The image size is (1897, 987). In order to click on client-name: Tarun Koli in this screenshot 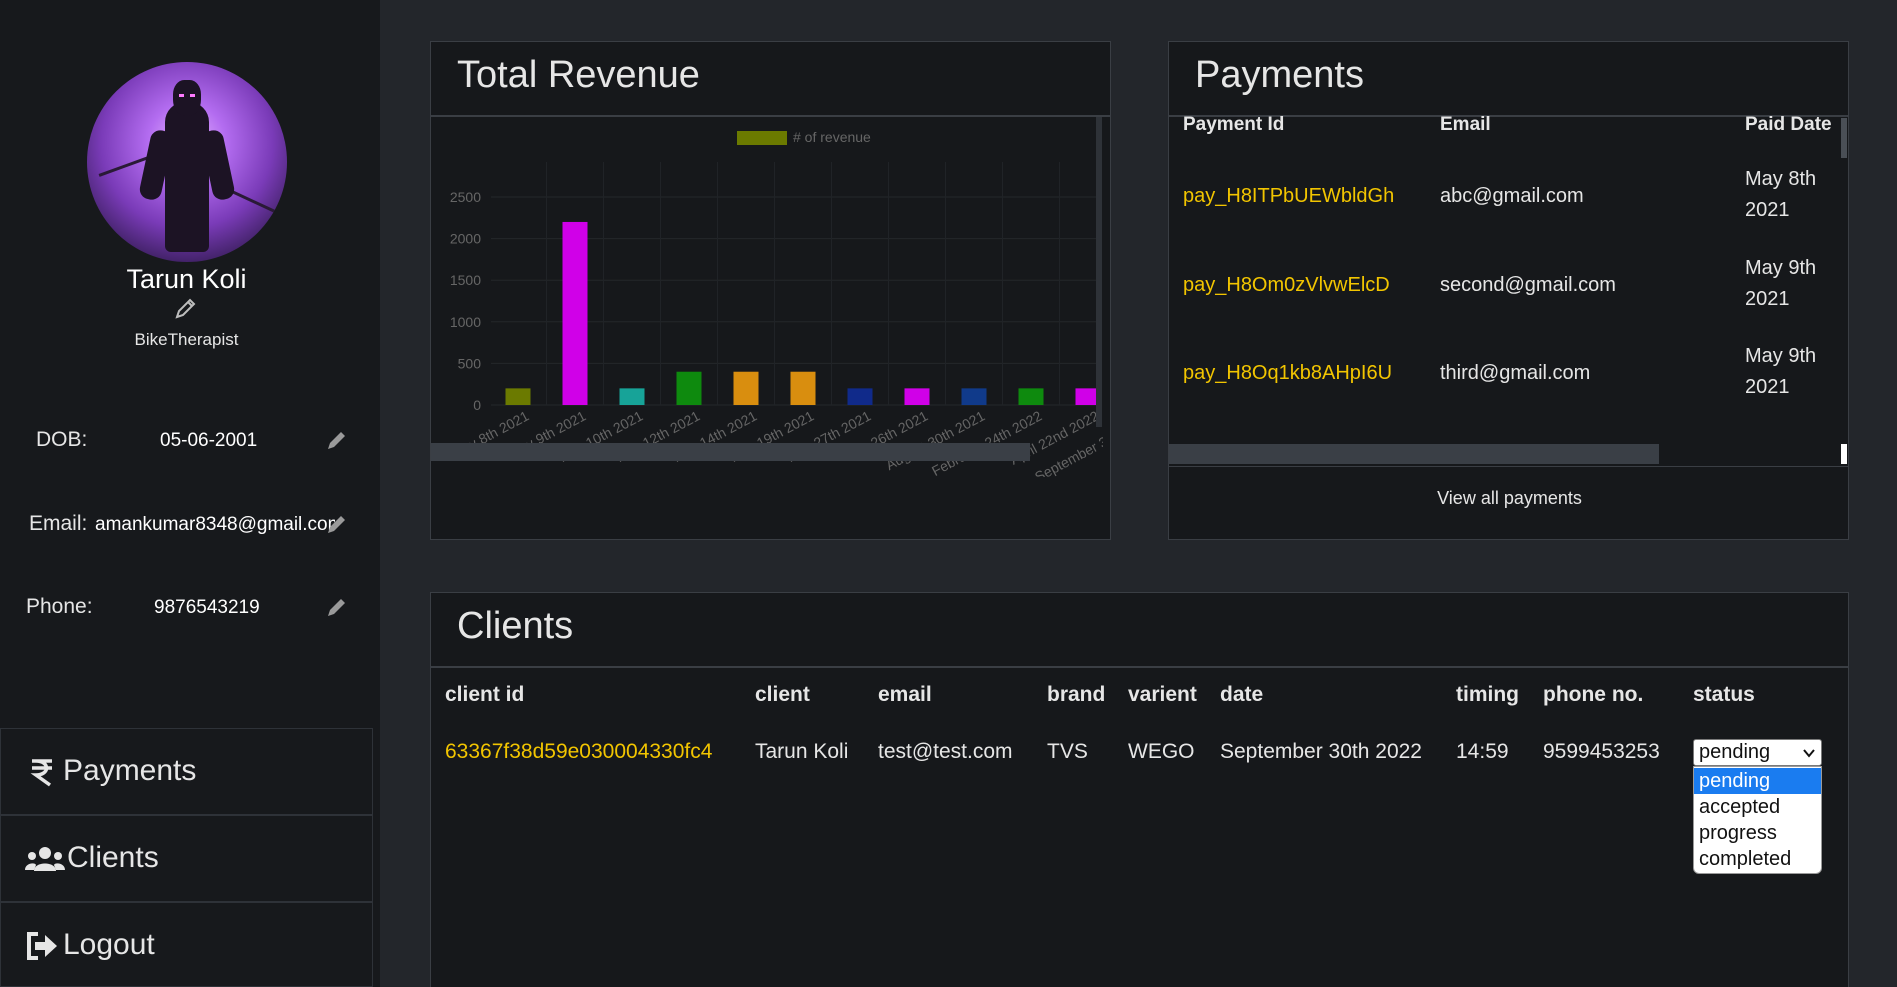, I will do `click(802, 751)`.